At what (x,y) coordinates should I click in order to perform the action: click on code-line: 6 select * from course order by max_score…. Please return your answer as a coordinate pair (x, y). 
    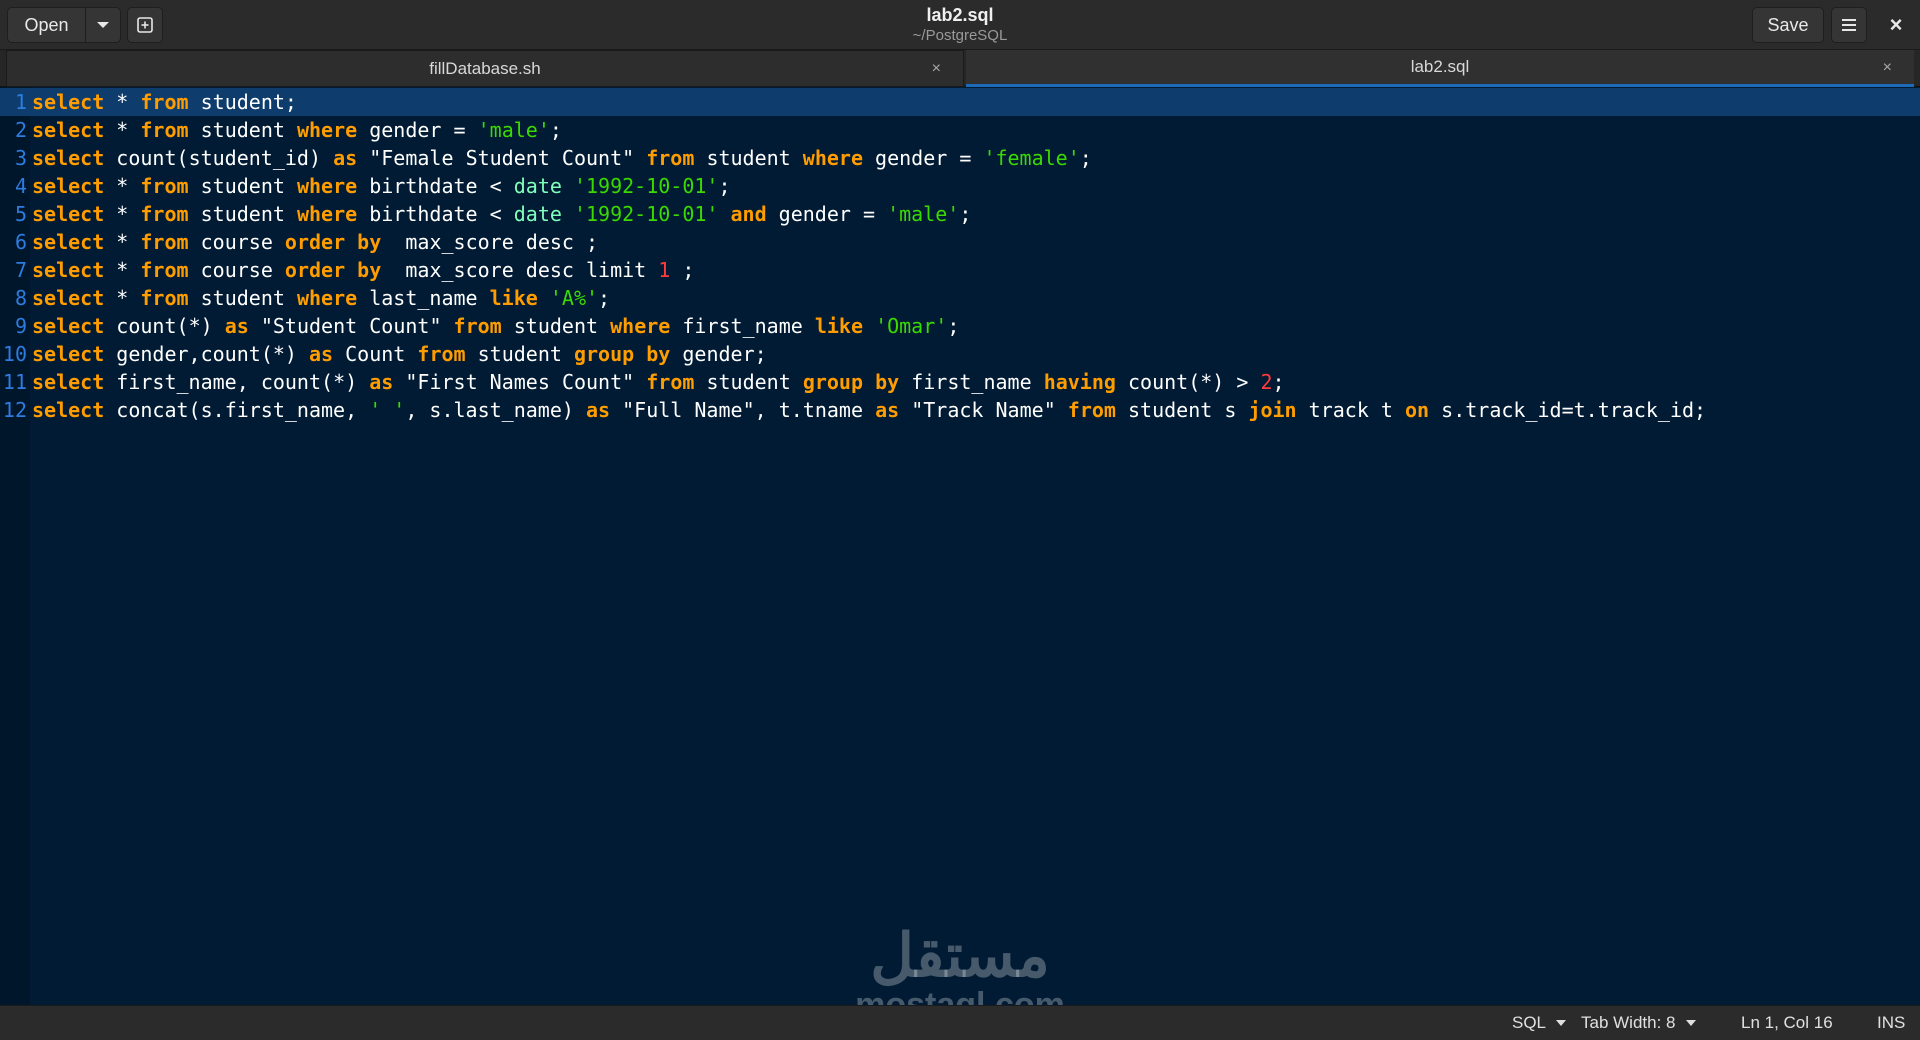
    Looking at the image, I should click on (960, 242).